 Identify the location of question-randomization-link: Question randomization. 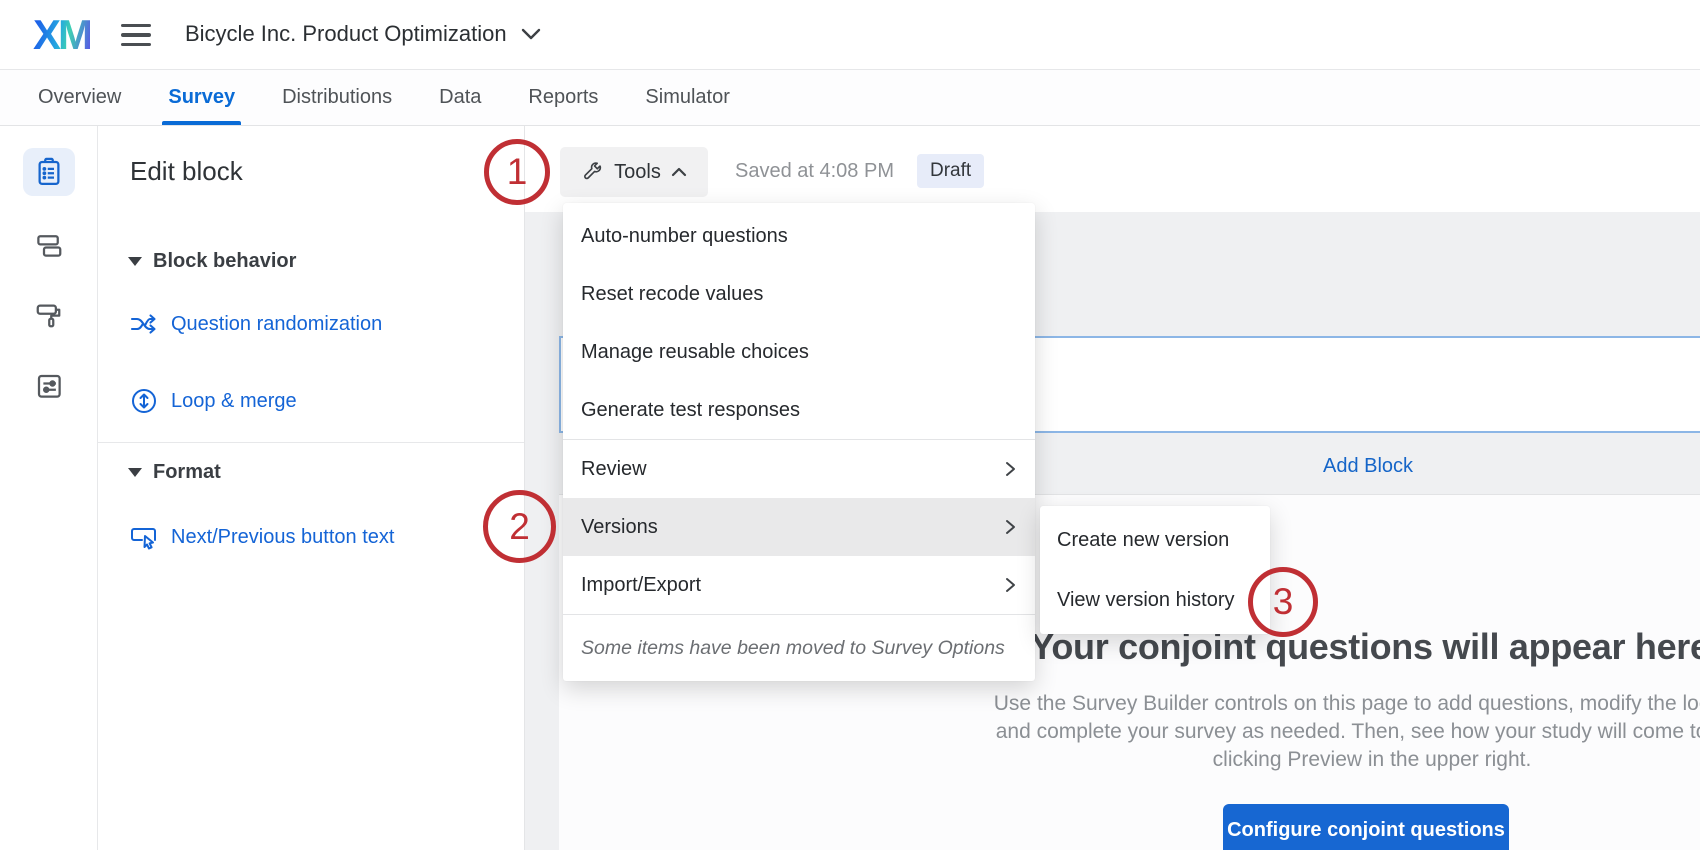
(256, 324).